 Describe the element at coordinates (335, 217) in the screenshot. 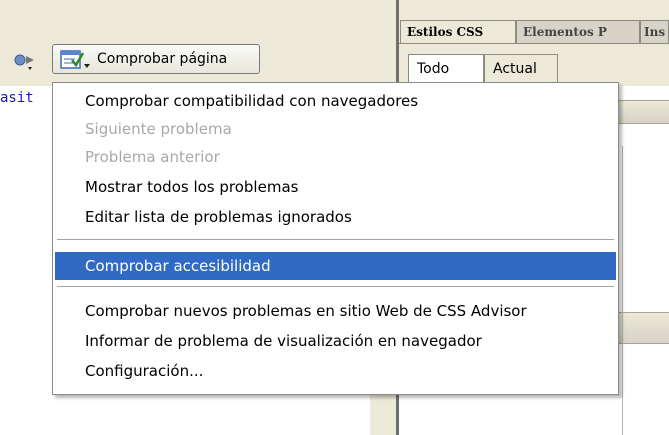

I see `menu-item-edit-ignored-issues: Editar lista de problemas ignorados` at that location.